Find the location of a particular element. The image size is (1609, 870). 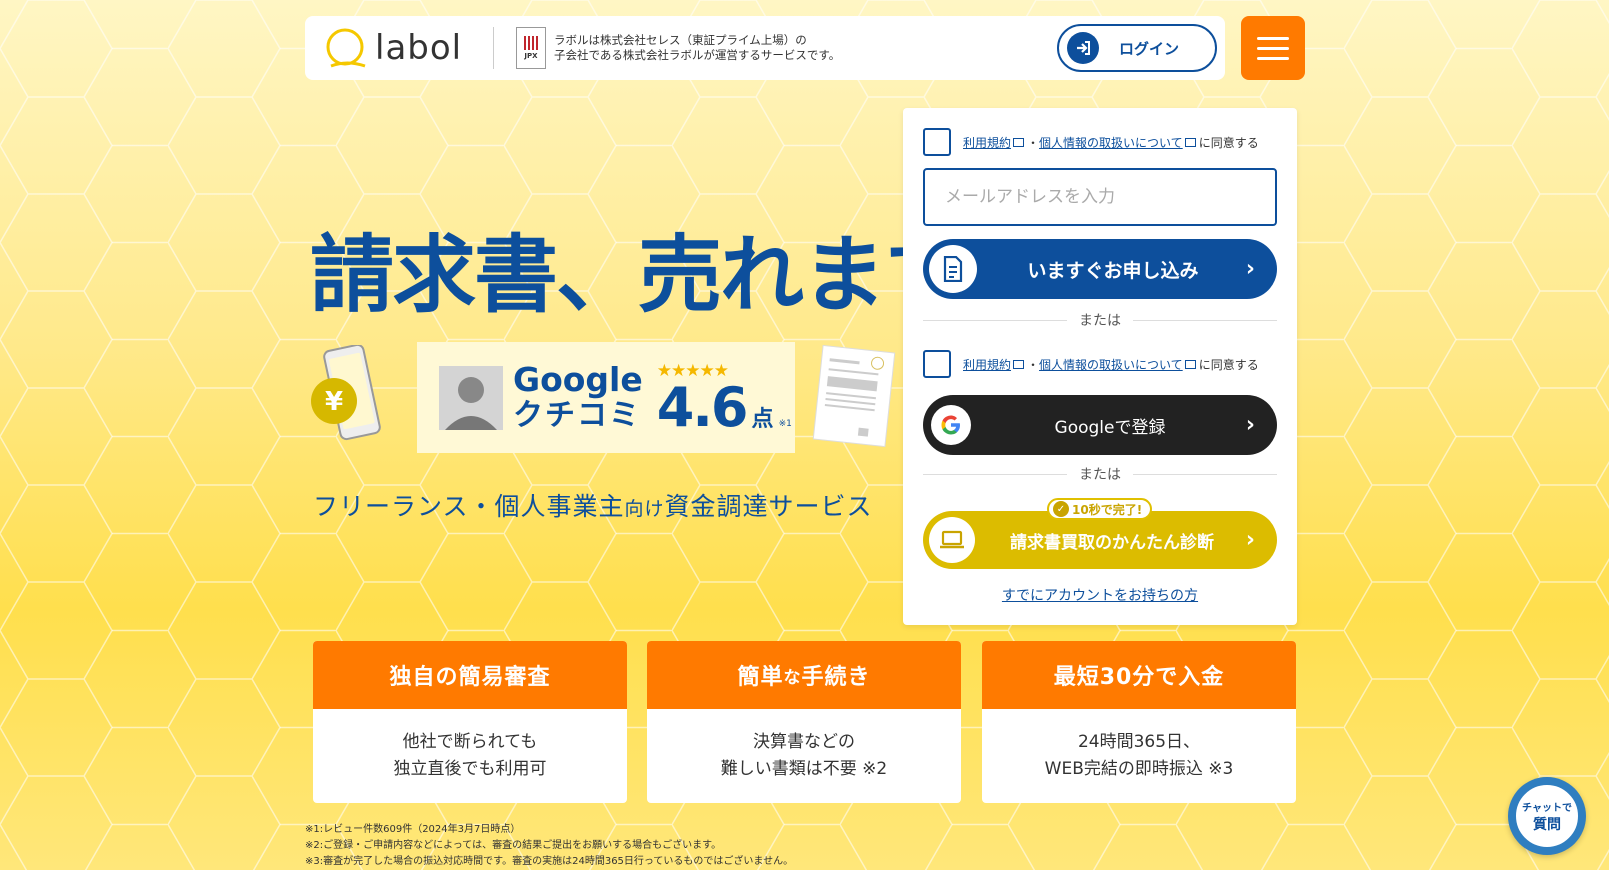

login-button: ログイン is located at coordinates (1137, 48).